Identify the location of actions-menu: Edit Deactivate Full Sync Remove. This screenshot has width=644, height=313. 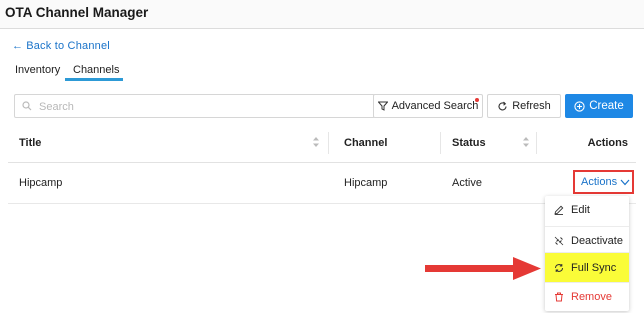
(587, 253).